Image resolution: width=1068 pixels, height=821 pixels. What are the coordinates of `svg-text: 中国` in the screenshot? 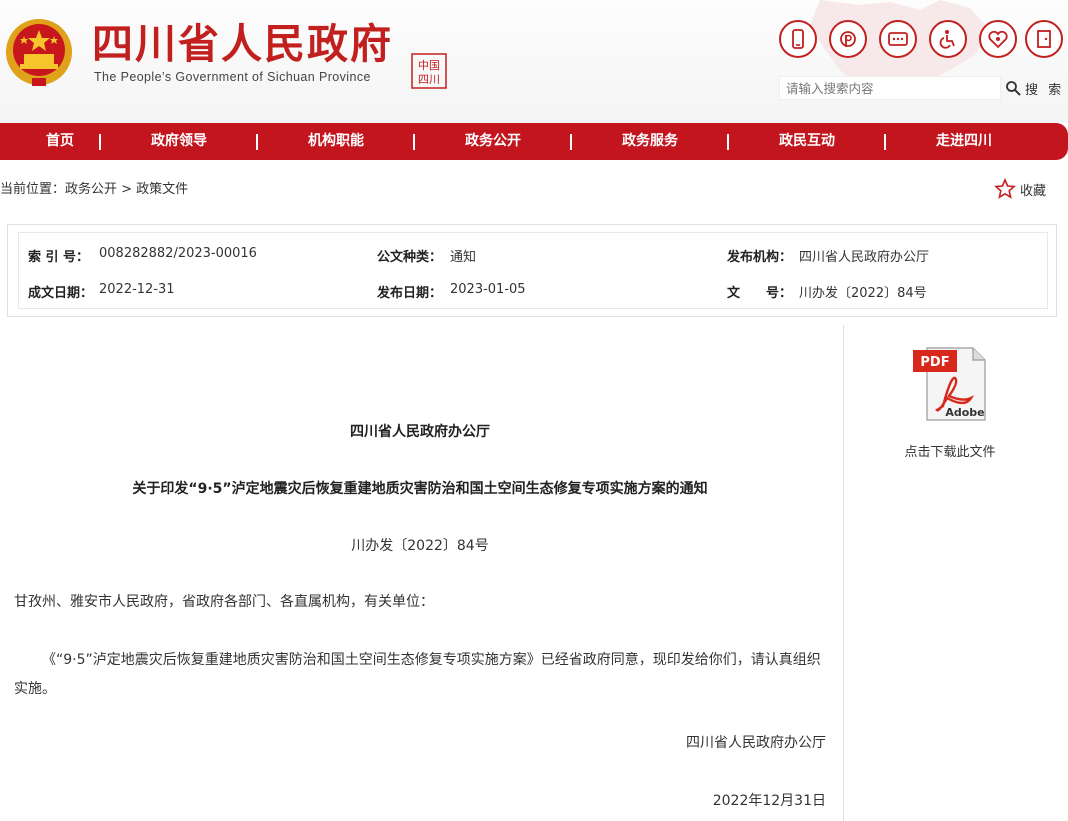 It's located at (429, 65).